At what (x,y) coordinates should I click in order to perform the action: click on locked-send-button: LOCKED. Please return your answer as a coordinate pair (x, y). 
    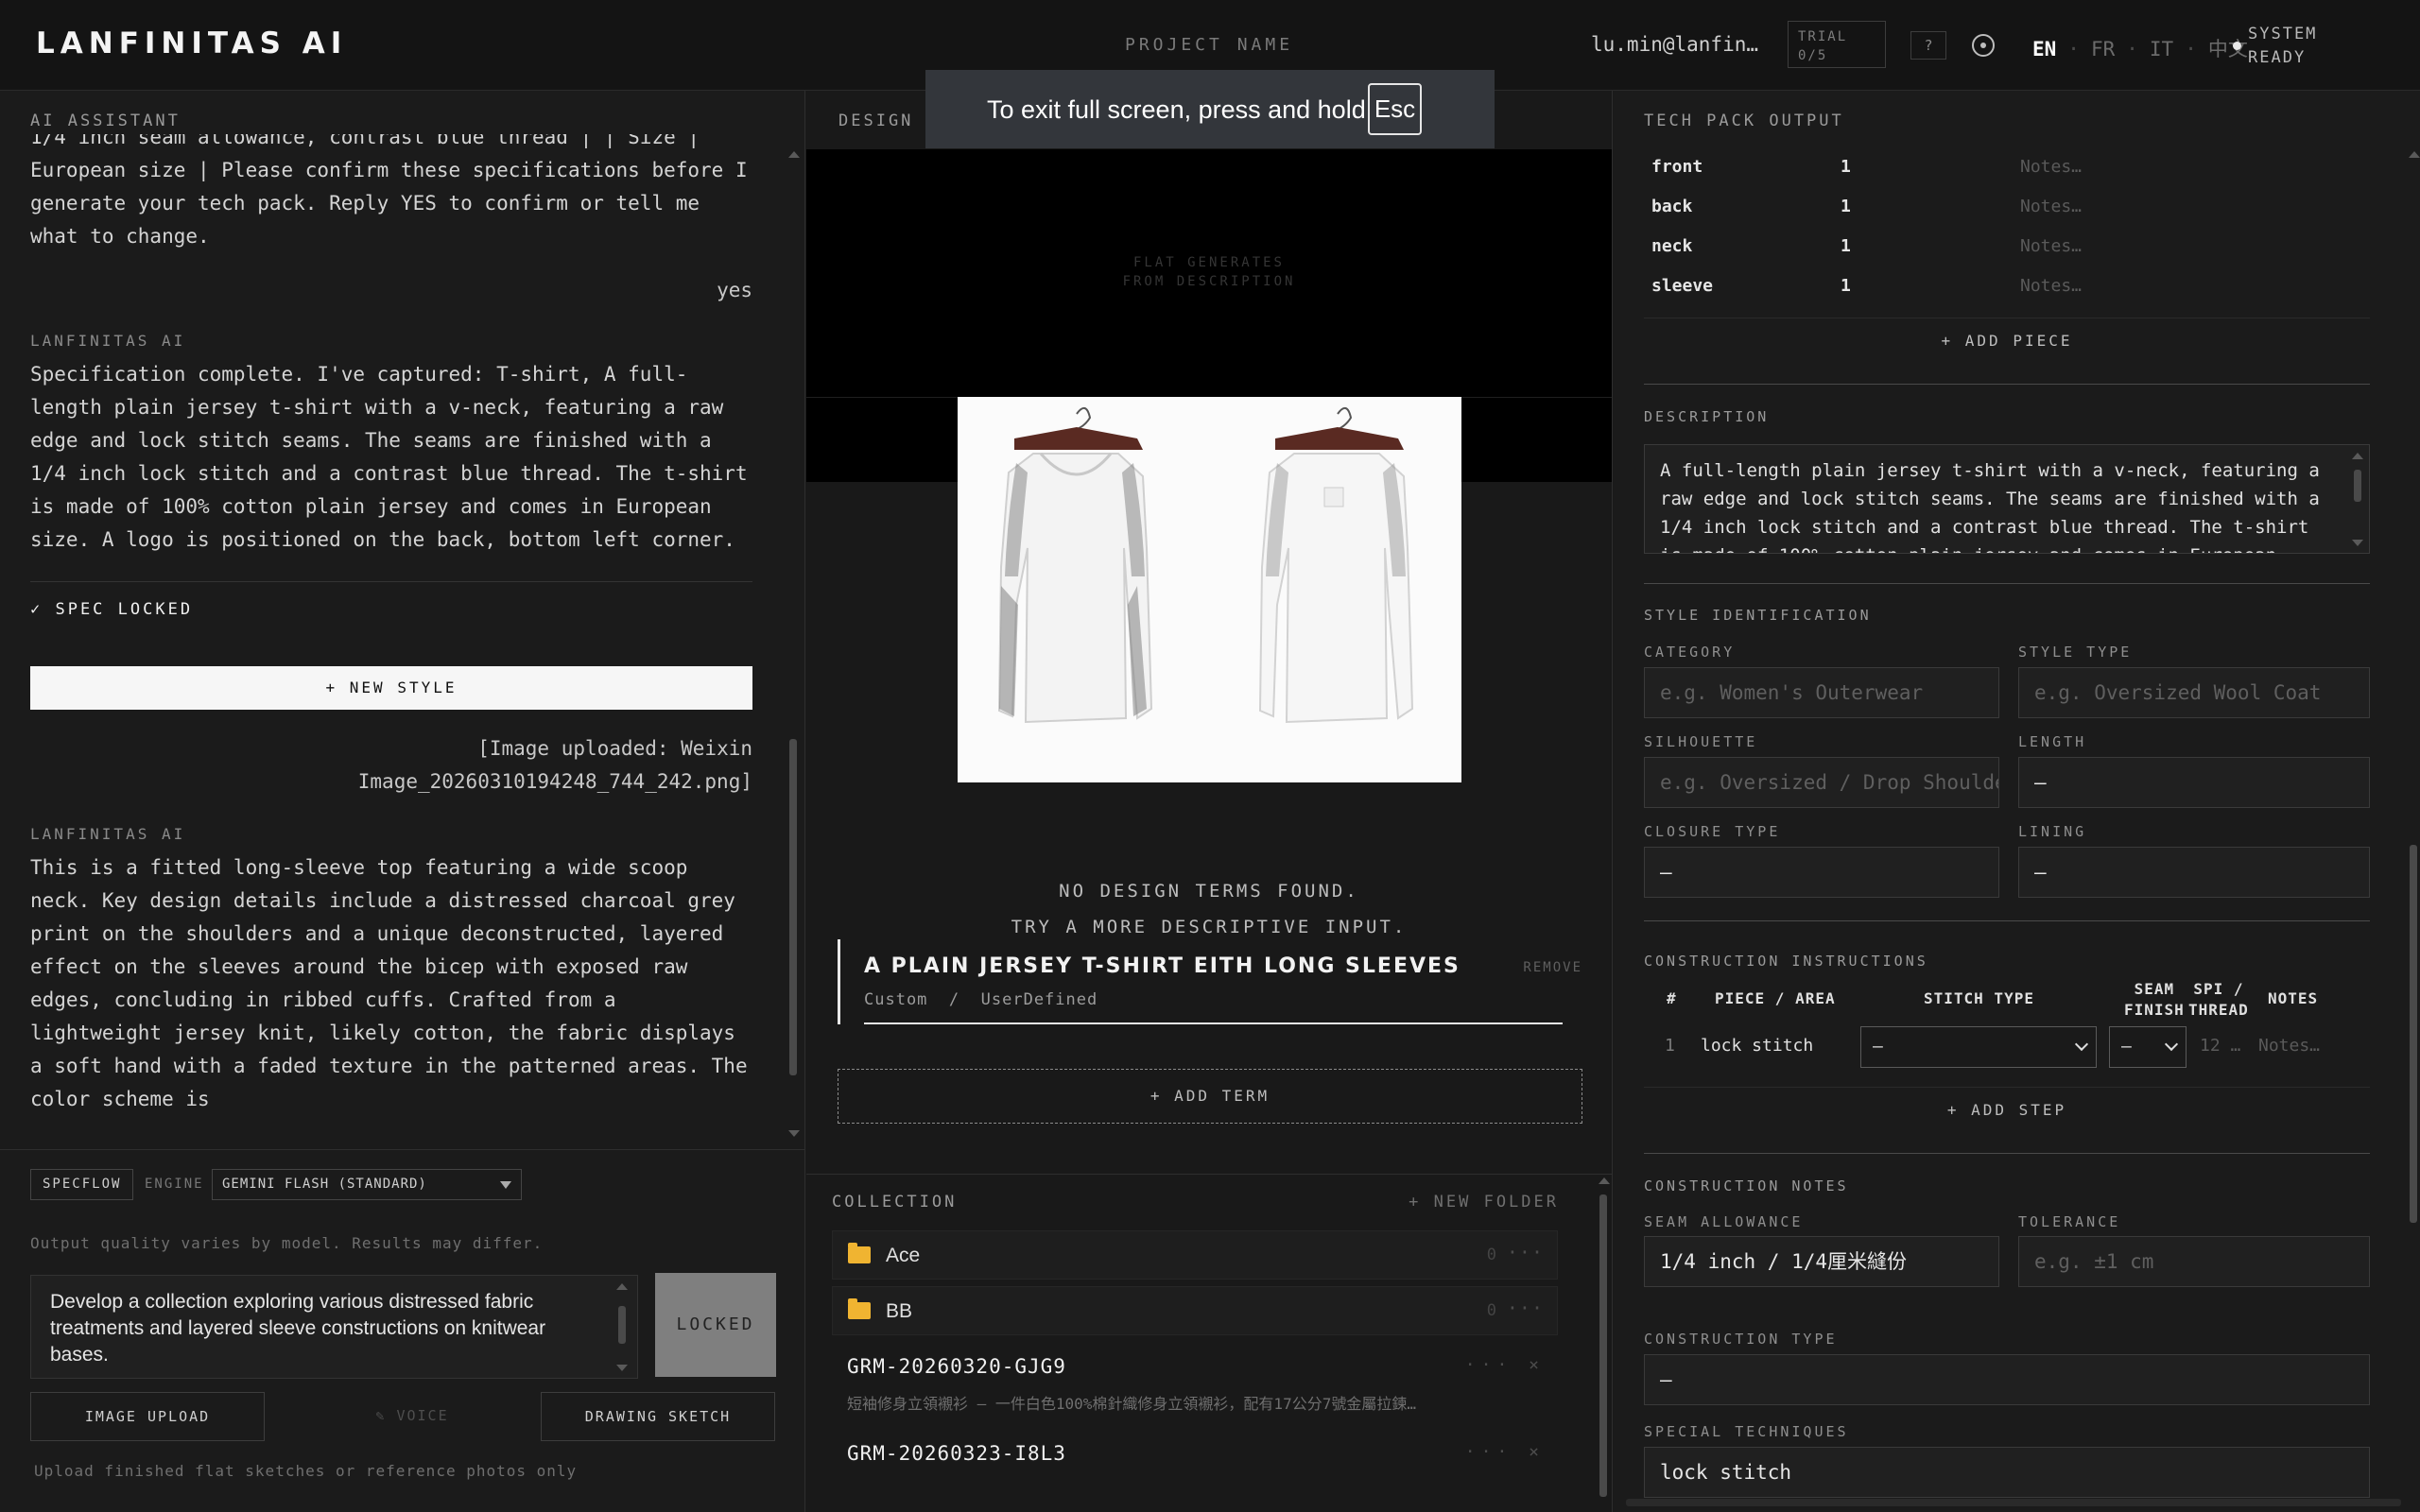
    Looking at the image, I should click on (715, 1325).